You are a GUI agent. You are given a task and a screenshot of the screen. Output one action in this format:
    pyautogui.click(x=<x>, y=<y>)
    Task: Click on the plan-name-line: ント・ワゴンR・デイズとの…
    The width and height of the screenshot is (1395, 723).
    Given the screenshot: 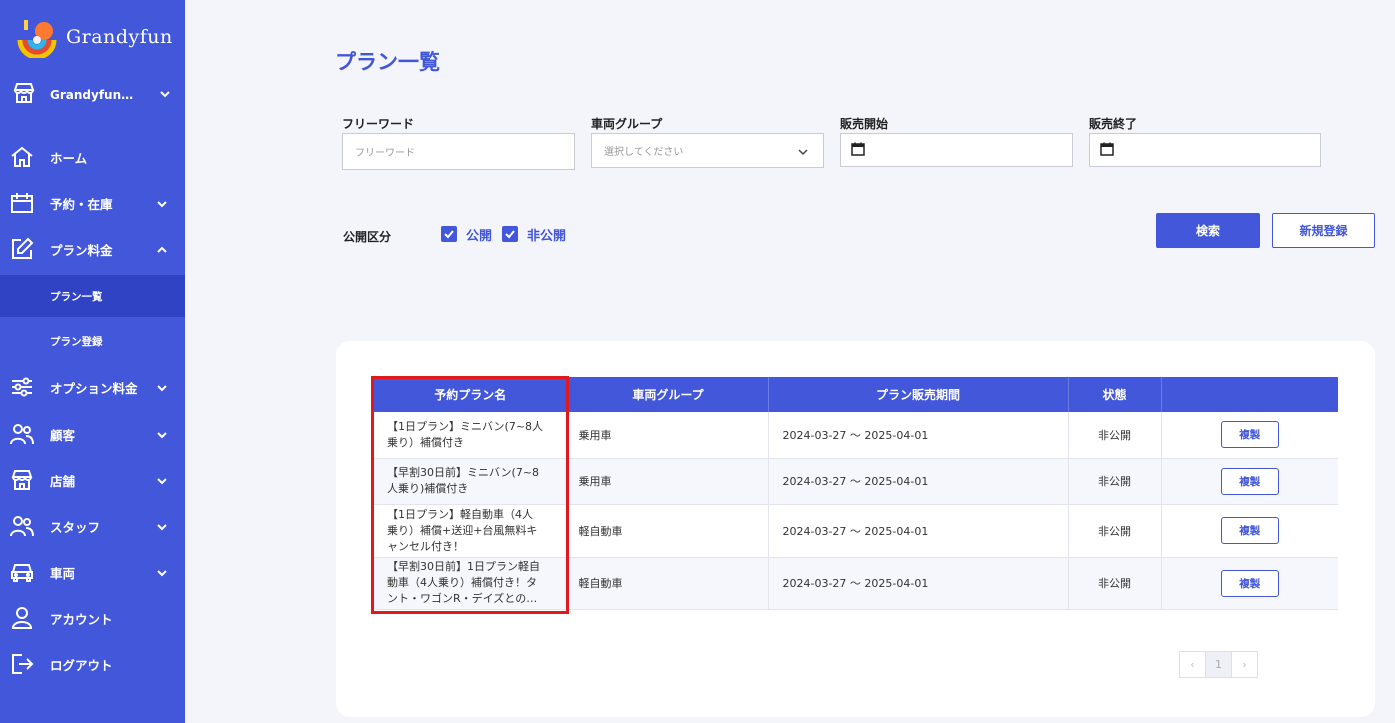 What is the action you would take?
    pyautogui.click(x=462, y=598)
    